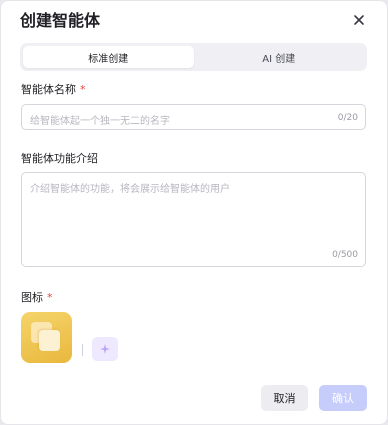 This screenshot has height=425, width=388. I want to click on name-label-text: 智能体名称, so click(48, 89).